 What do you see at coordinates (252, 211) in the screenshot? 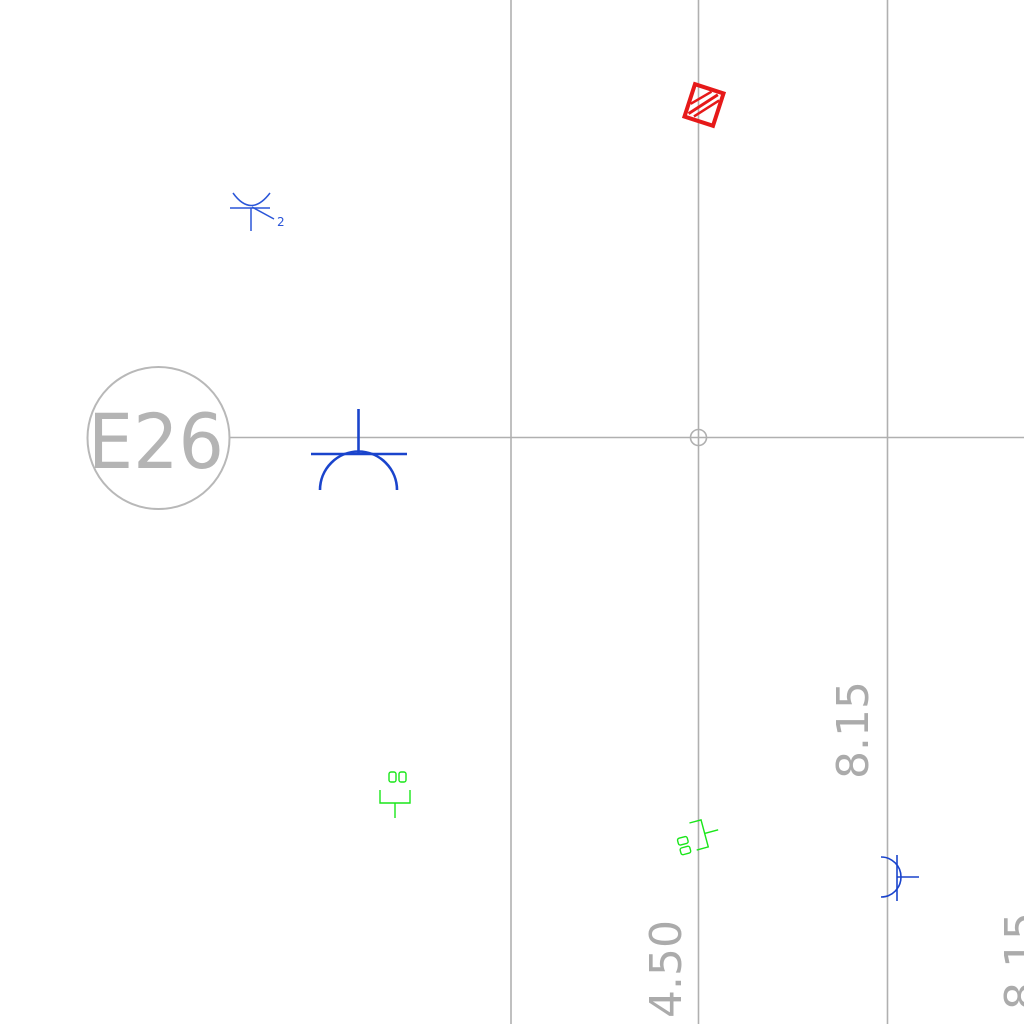
I see `phone-outlet-symbol` at bounding box center [252, 211].